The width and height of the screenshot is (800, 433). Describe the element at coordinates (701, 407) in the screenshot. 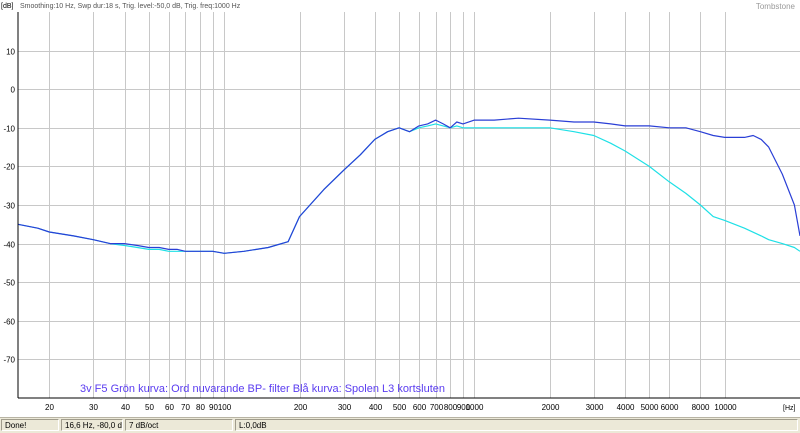

I see `x-tick-label: 8000` at that location.